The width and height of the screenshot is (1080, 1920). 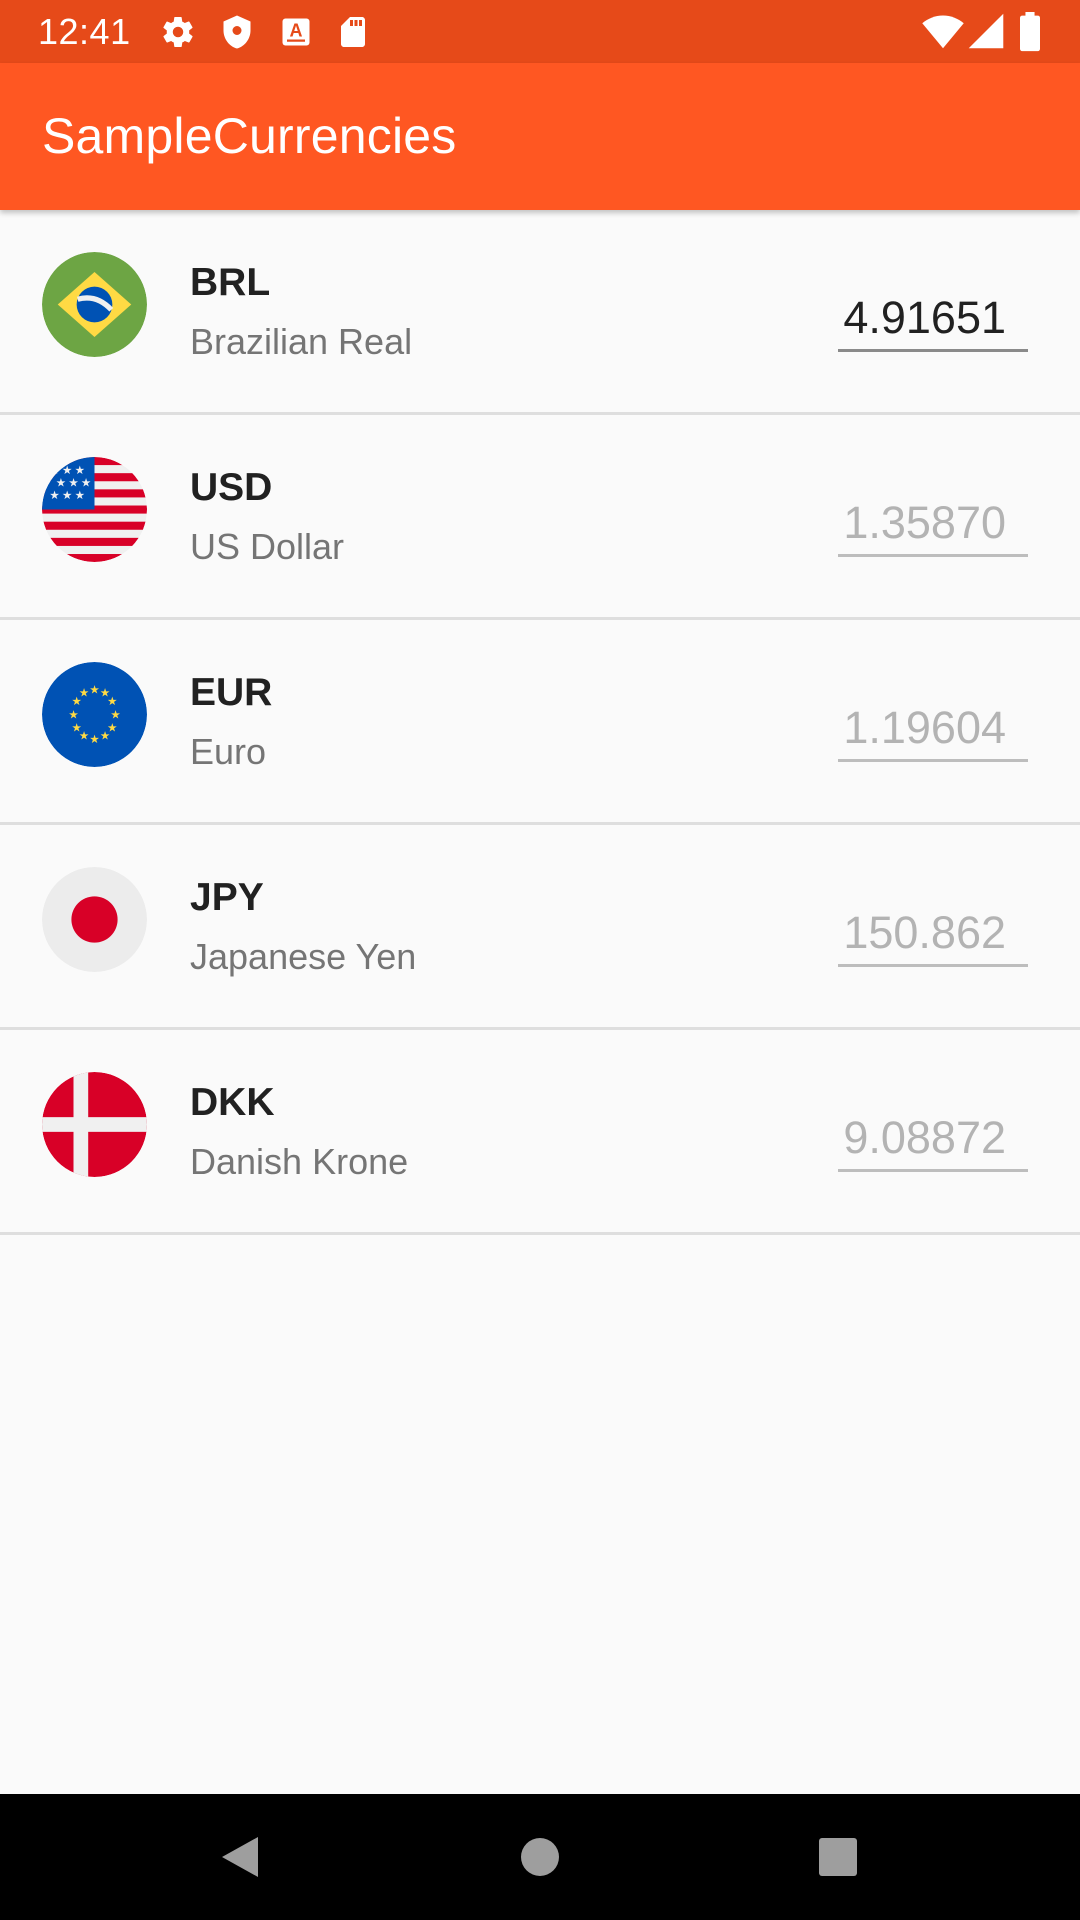 What do you see at coordinates (986, 31) in the screenshot?
I see `signal-icon` at bounding box center [986, 31].